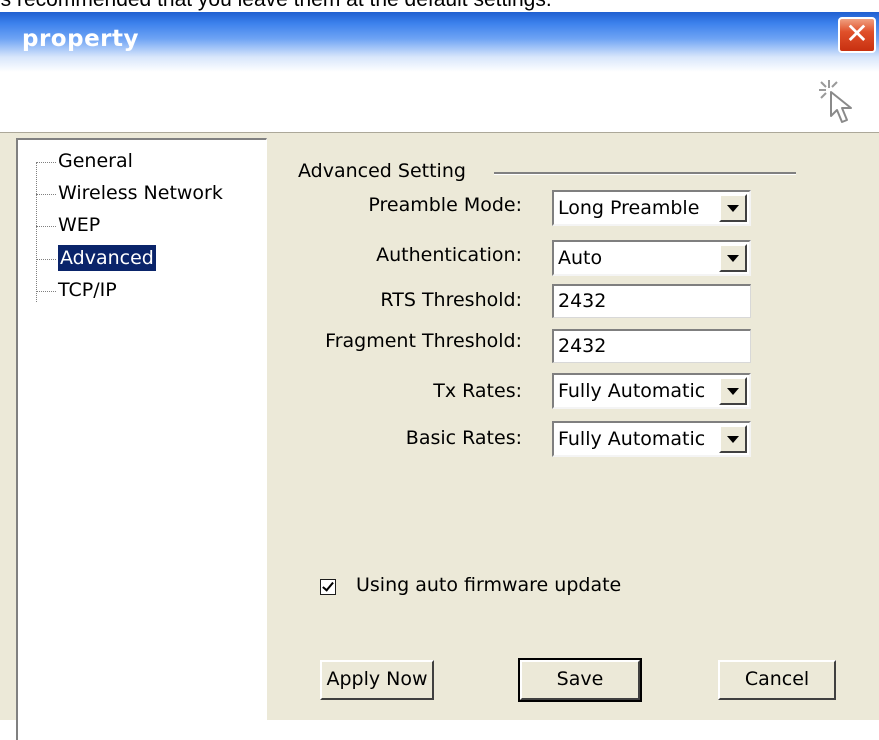 This screenshot has width=879, height=740. I want to click on tx-rates-select: Fully Automatic, so click(651, 391).